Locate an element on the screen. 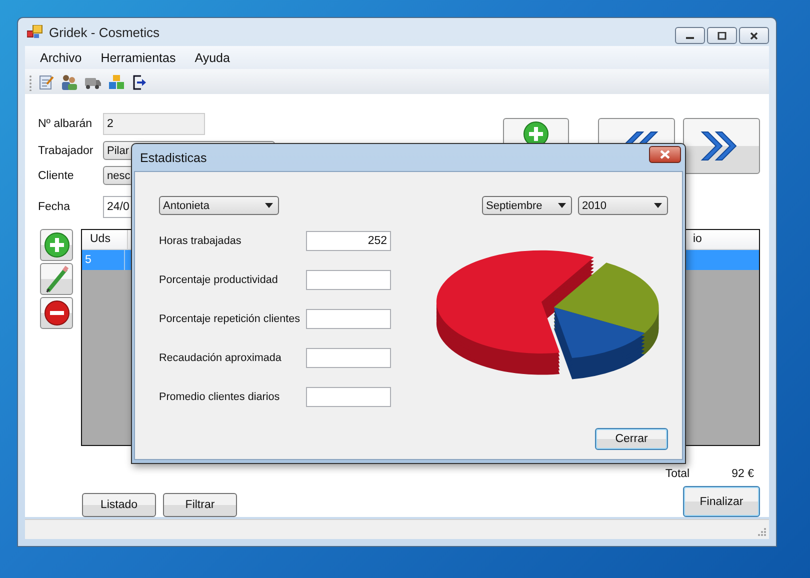 This screenshot has width=810, height=578. dialog-title: Estadisticas is located at coordinates (173, 157).